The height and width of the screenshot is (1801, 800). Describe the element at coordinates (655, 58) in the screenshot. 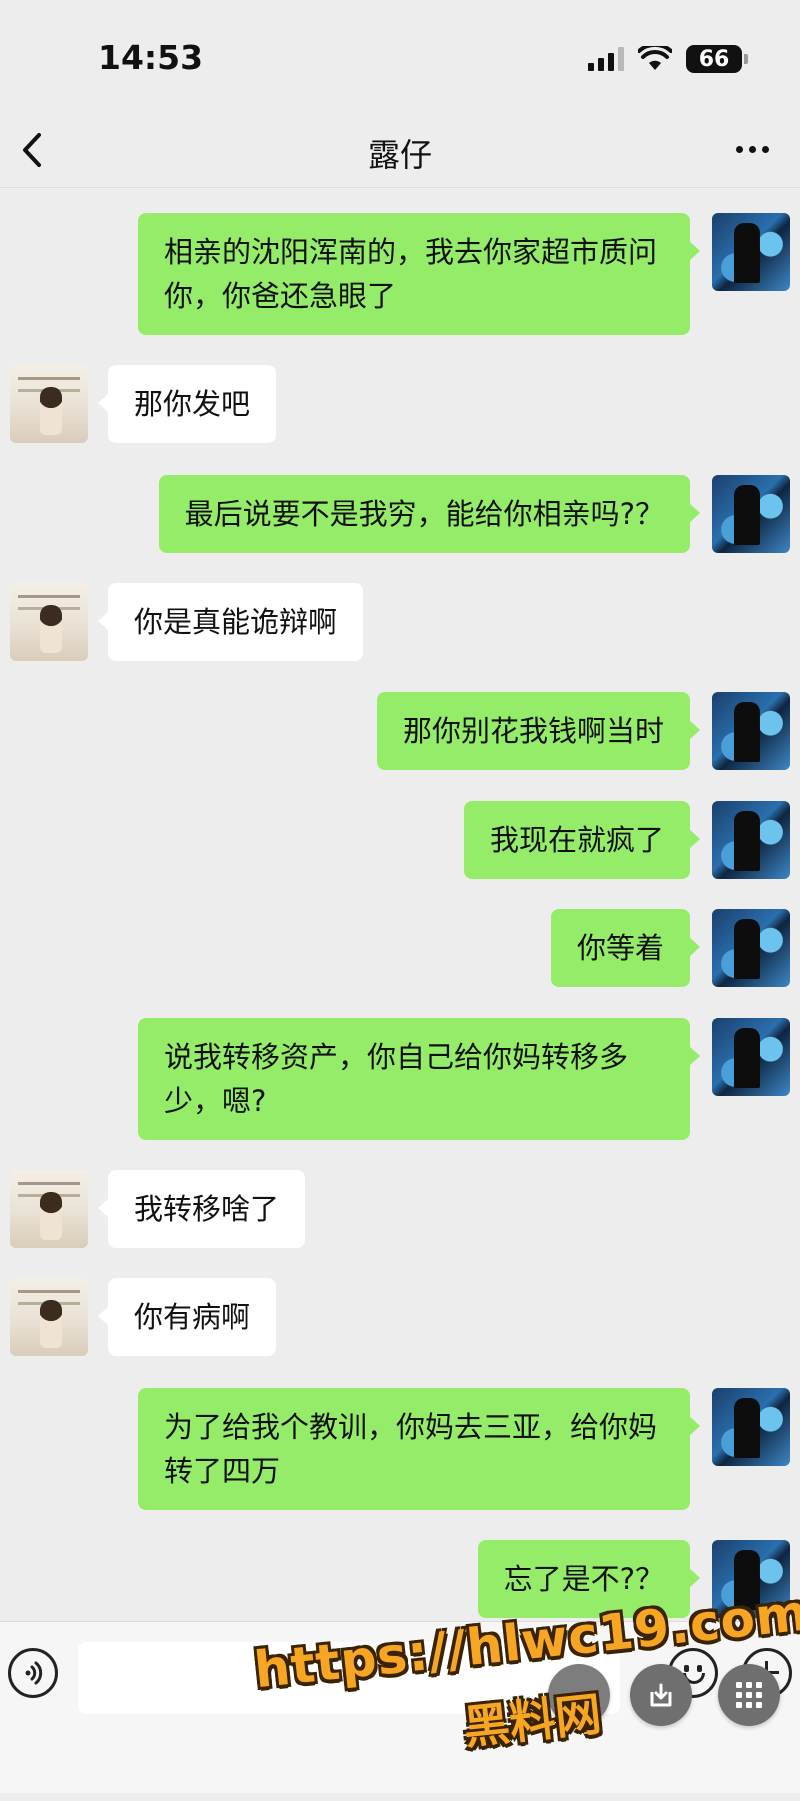

I see `wifi-icon` at that location.